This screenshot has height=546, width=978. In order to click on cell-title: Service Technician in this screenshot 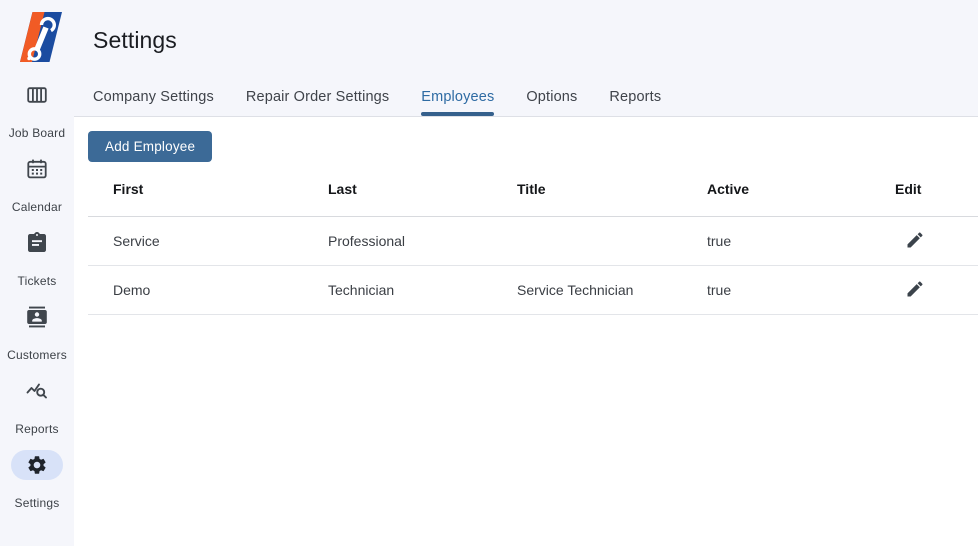, I will do `click(612, 290)`.